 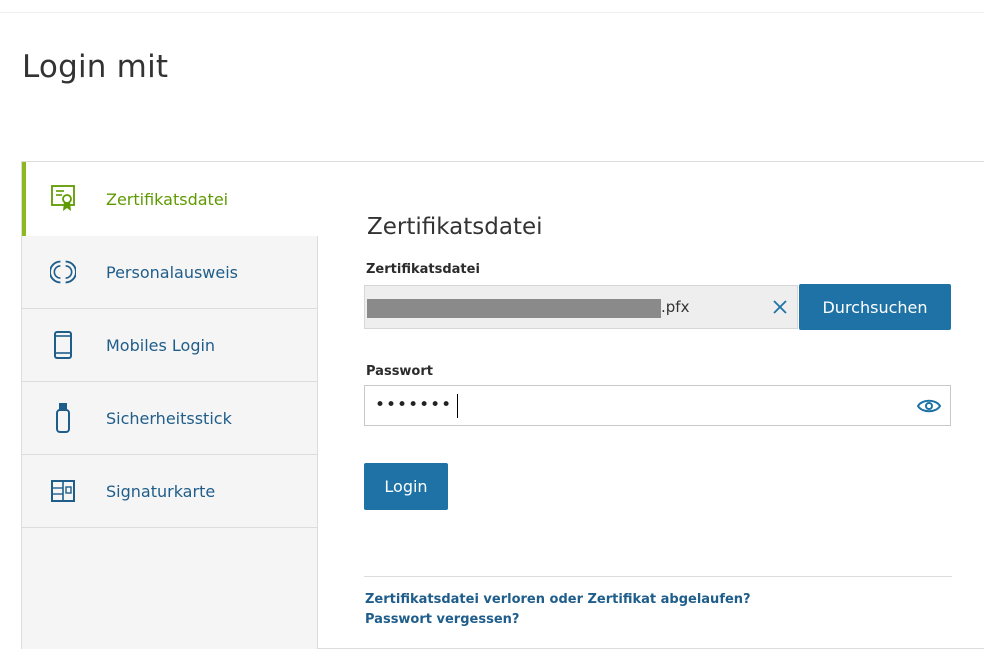 I want to click on password-input: •••••••, so click(x=657, y=405).